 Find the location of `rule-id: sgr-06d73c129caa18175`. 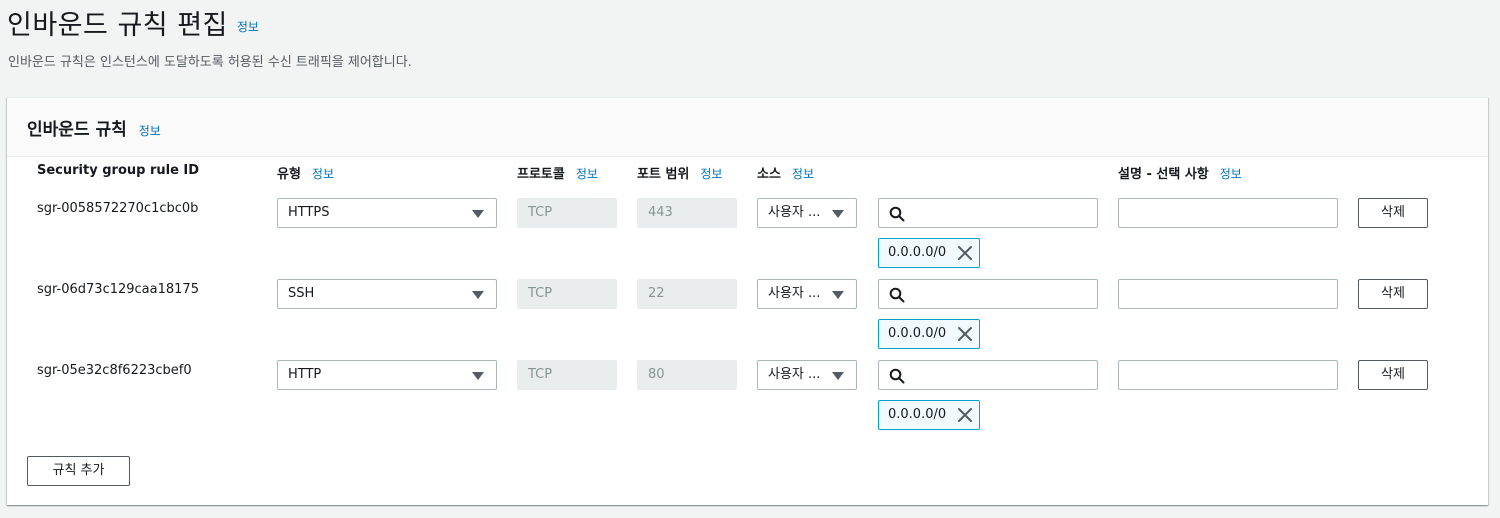

rule-id: sgr-06d73c129caa18175 is located at coordinates (118, 289).